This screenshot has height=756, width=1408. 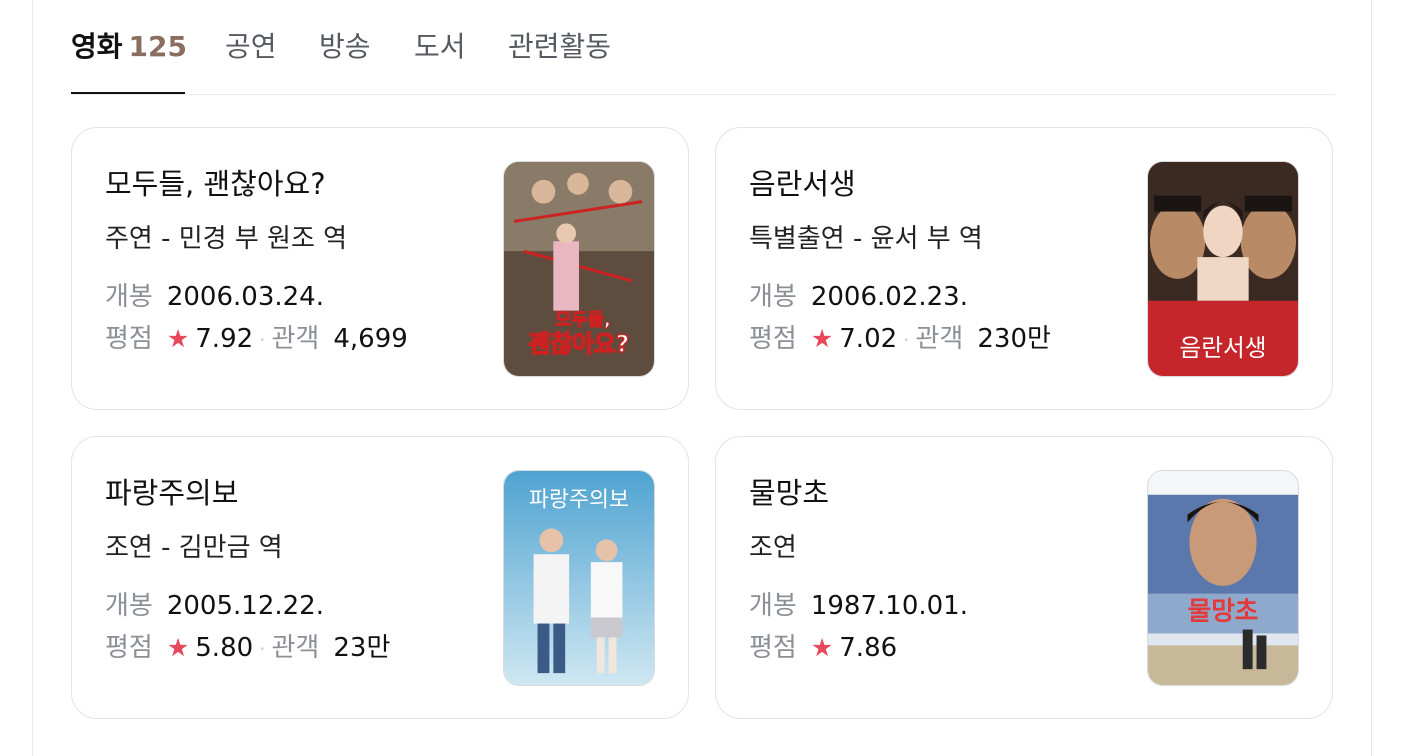 What do you see at coordinates (773, 548) in the screenshot?
I see `movie-role: 조연` at bounding box center [773, 548].